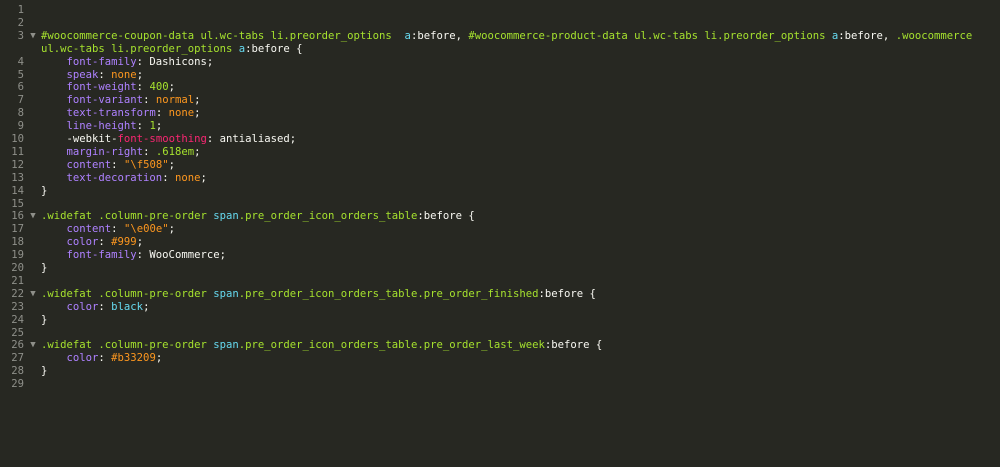  What do you see at coordinates (17, 332) in the screenshot?
I see `line-number: 25` at bounding box center [17, 332].